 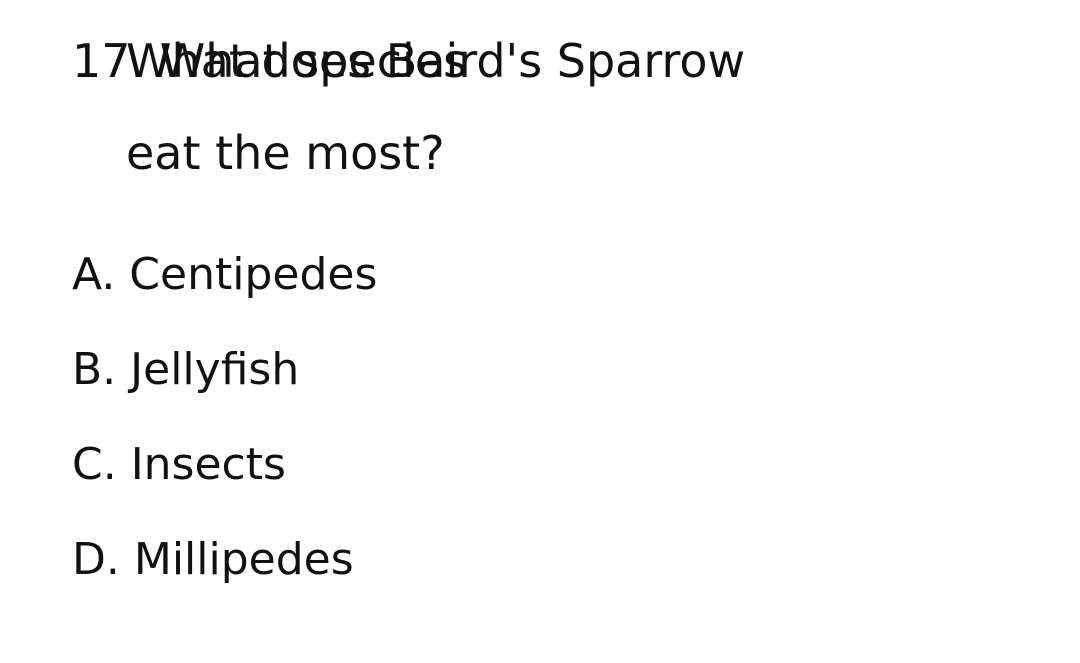 I want to click on question-continuation: eat the most?, so click(x=285, y=153).